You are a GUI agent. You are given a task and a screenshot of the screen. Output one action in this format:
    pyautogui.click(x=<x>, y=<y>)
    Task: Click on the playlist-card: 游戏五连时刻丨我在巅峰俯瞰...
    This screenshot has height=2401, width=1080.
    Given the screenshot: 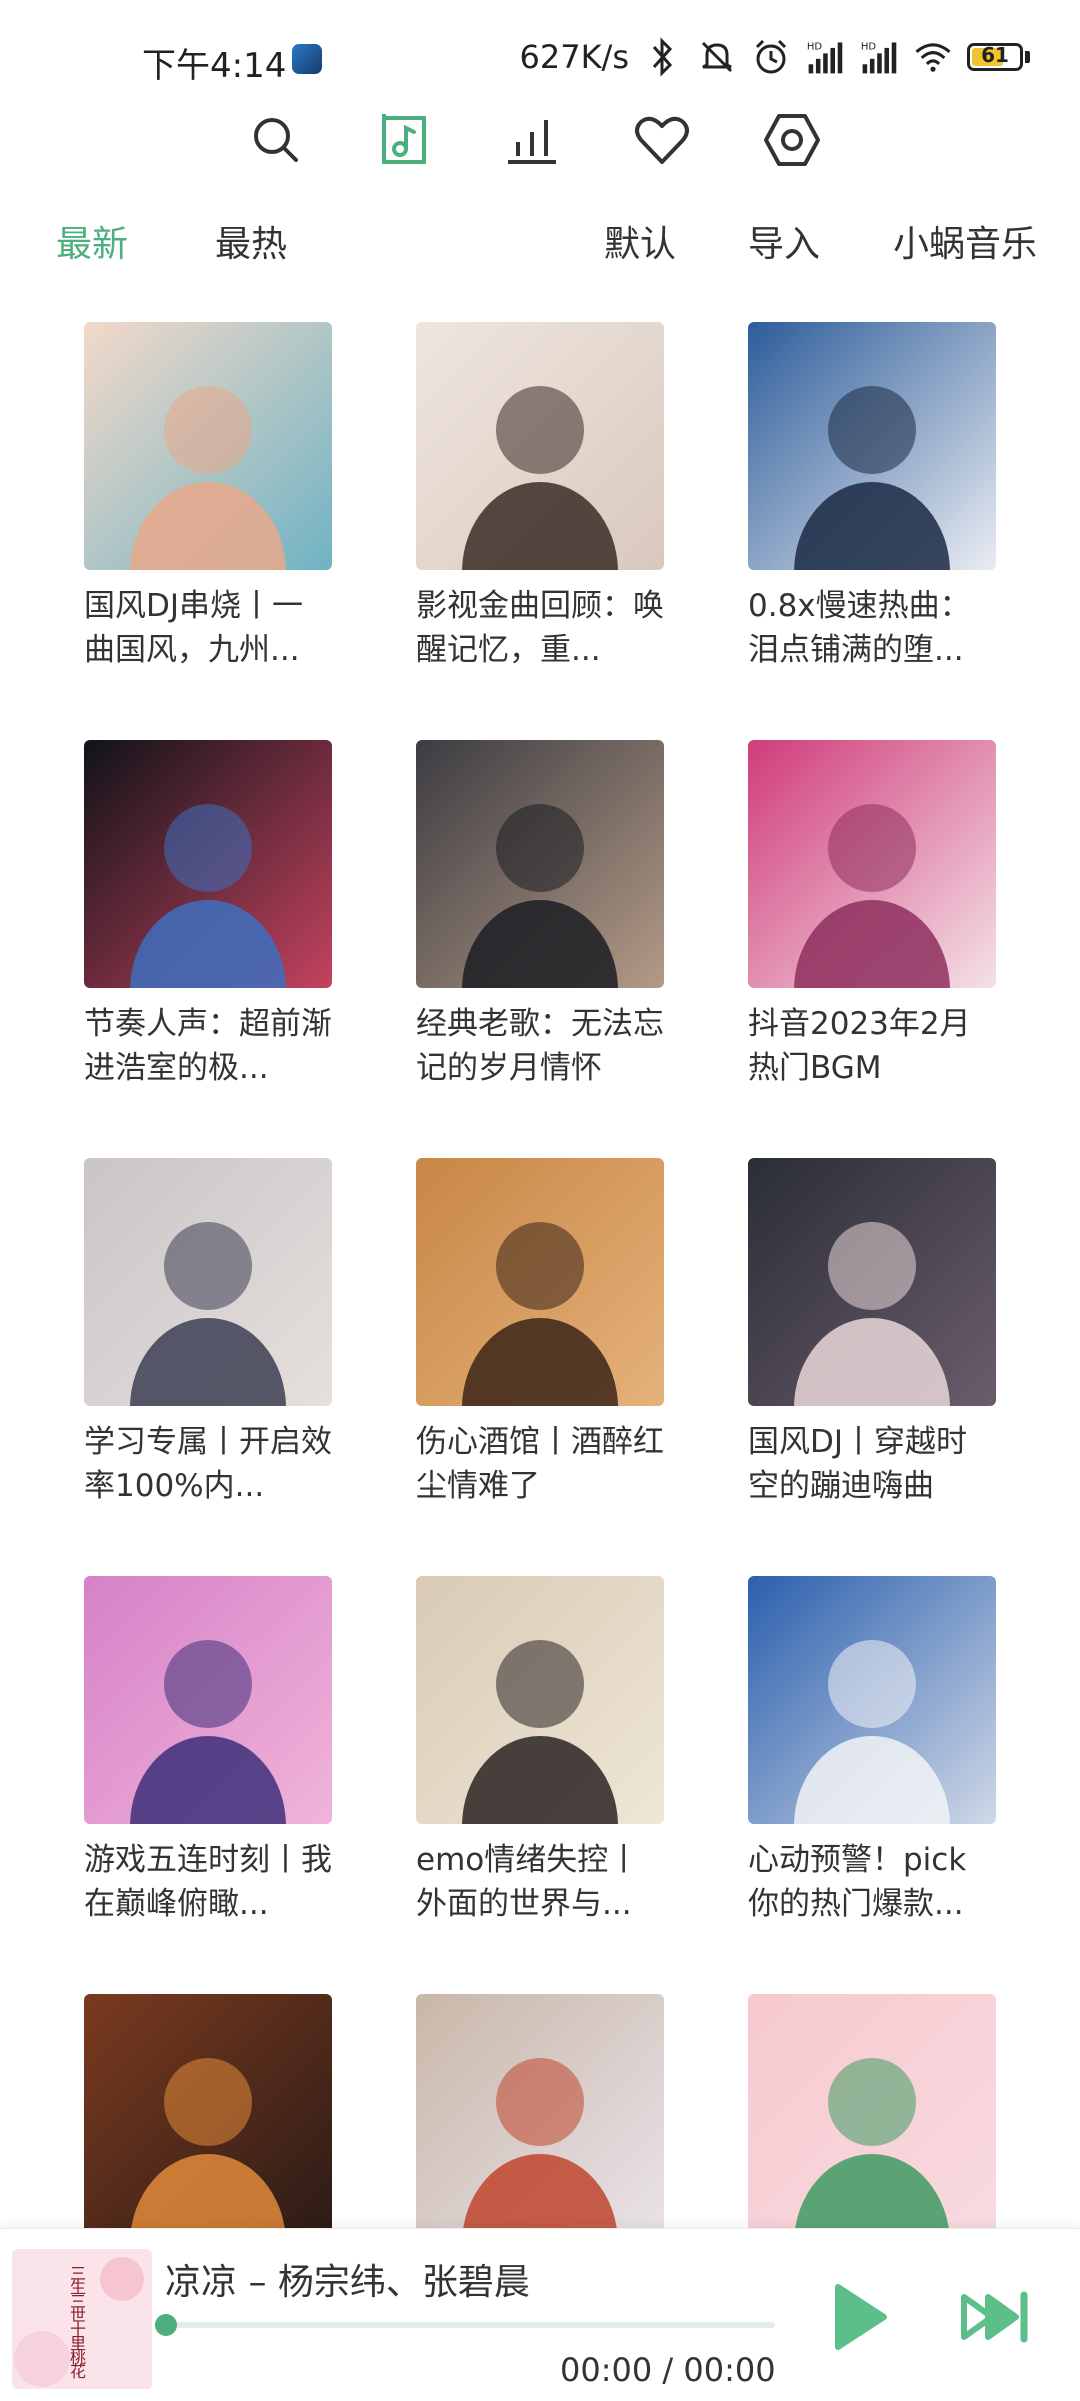 What is the action you would take?
    pyautogui.click(x=208, y=1751)
    